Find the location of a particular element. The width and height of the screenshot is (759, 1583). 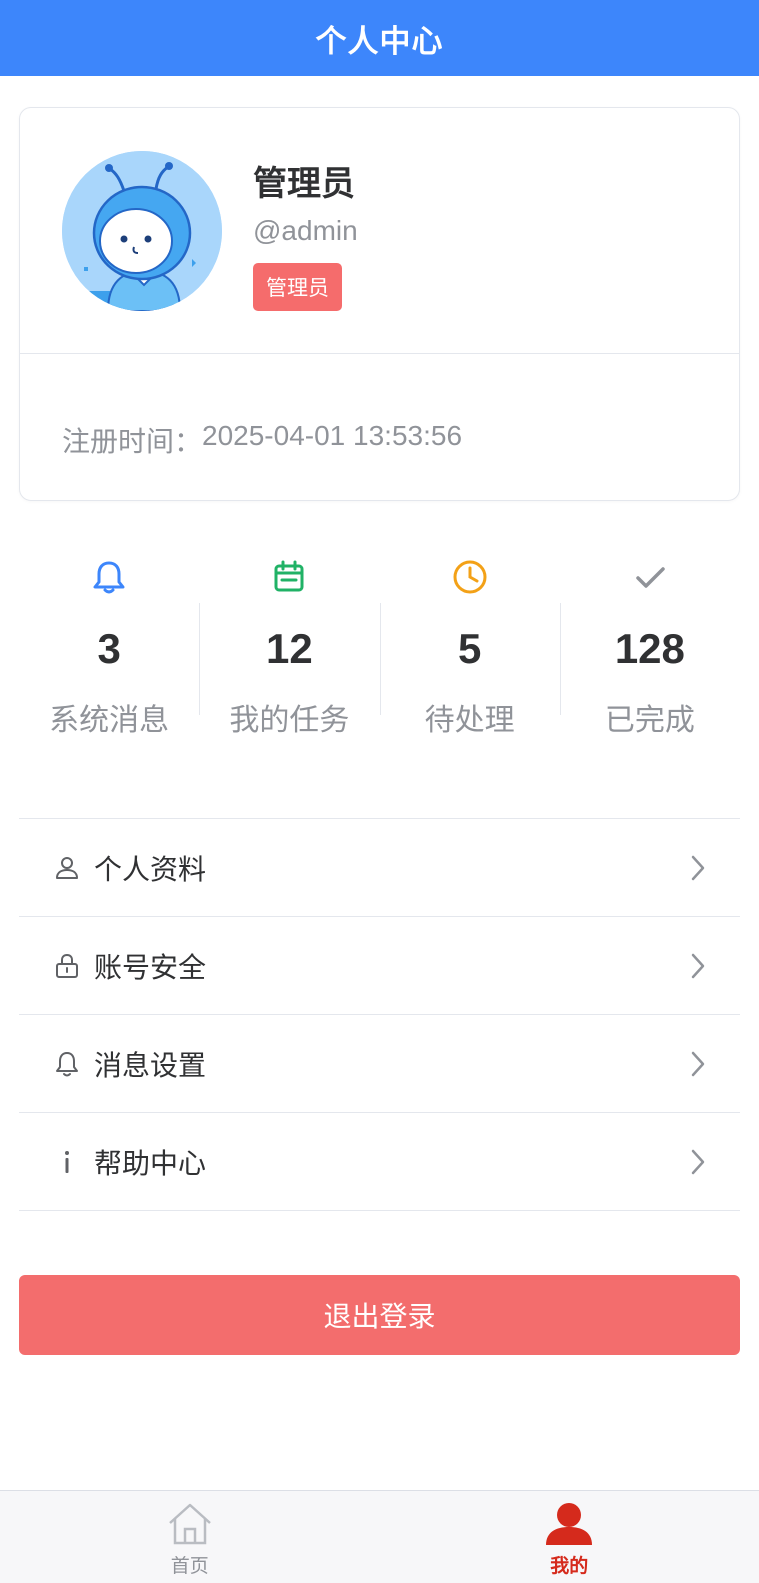

stat-value: 3 is located at coordinates (109, 648).